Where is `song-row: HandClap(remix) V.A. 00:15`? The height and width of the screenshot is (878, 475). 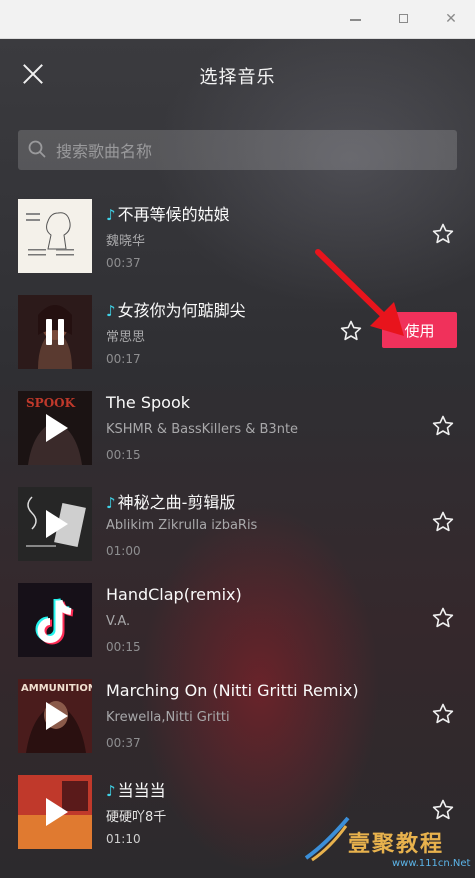 song-row: HandClap(remix) V.A. 00:15 is located at coordinates (237, 621).